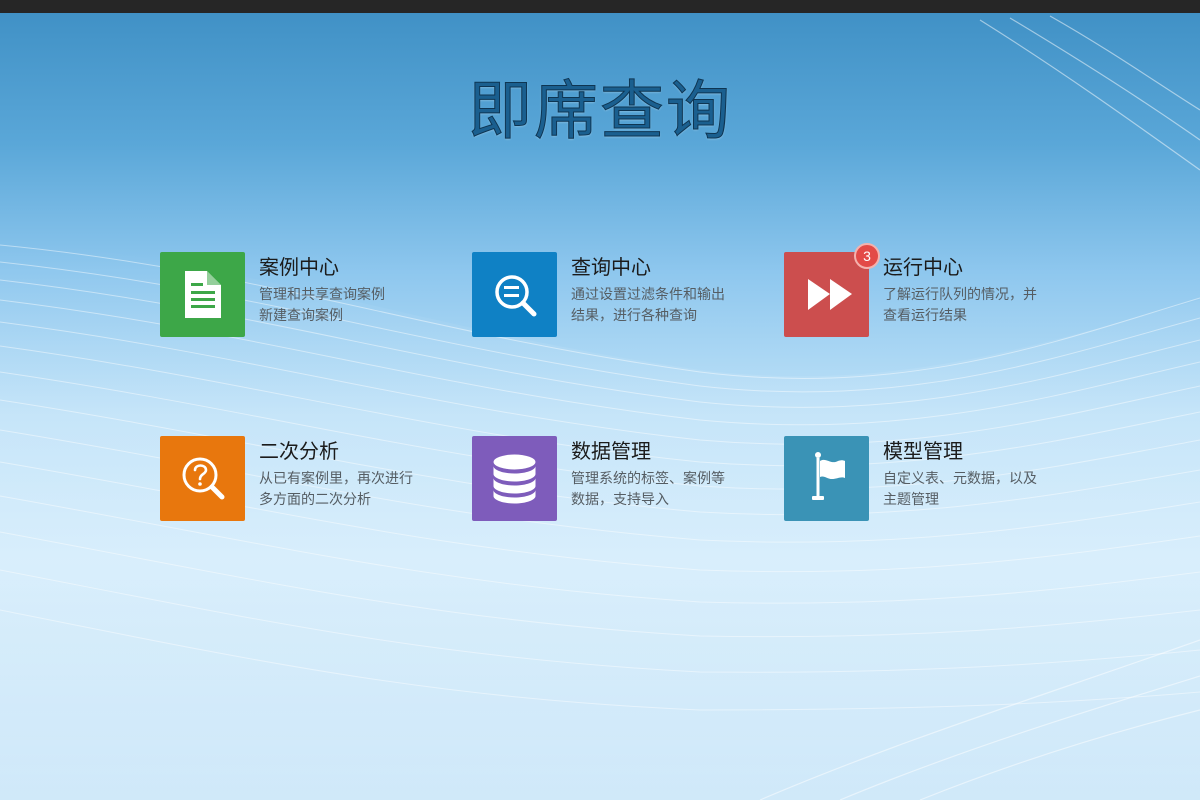 Image resolution: width=1200 pixels, height=800 pixels. I want to click on database-icon, so click(514, 479).